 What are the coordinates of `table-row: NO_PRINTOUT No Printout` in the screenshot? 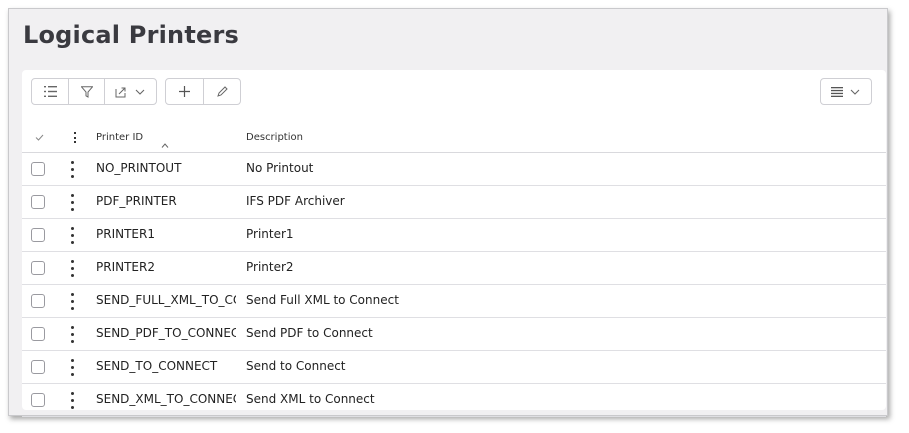 It's located at (454, 169).